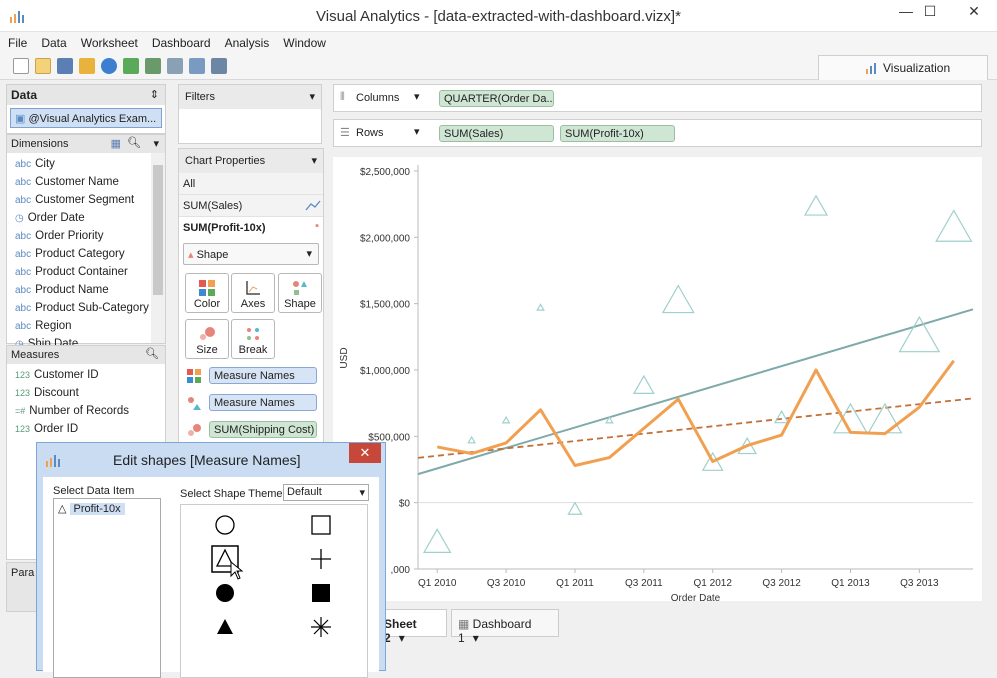 The image size is (997, 678). Describe the element at coordinates (321, 627) in the screenshot. I see `asterisk-shape-icon` at that location.